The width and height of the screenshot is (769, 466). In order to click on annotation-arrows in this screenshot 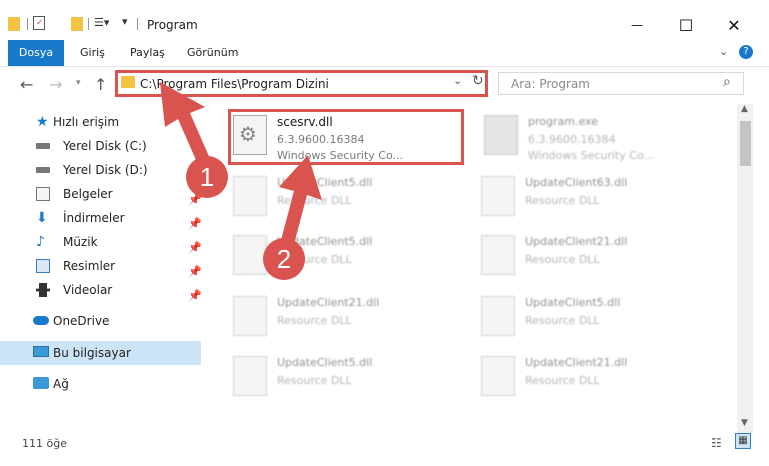, I will do `click(241, 165)`.